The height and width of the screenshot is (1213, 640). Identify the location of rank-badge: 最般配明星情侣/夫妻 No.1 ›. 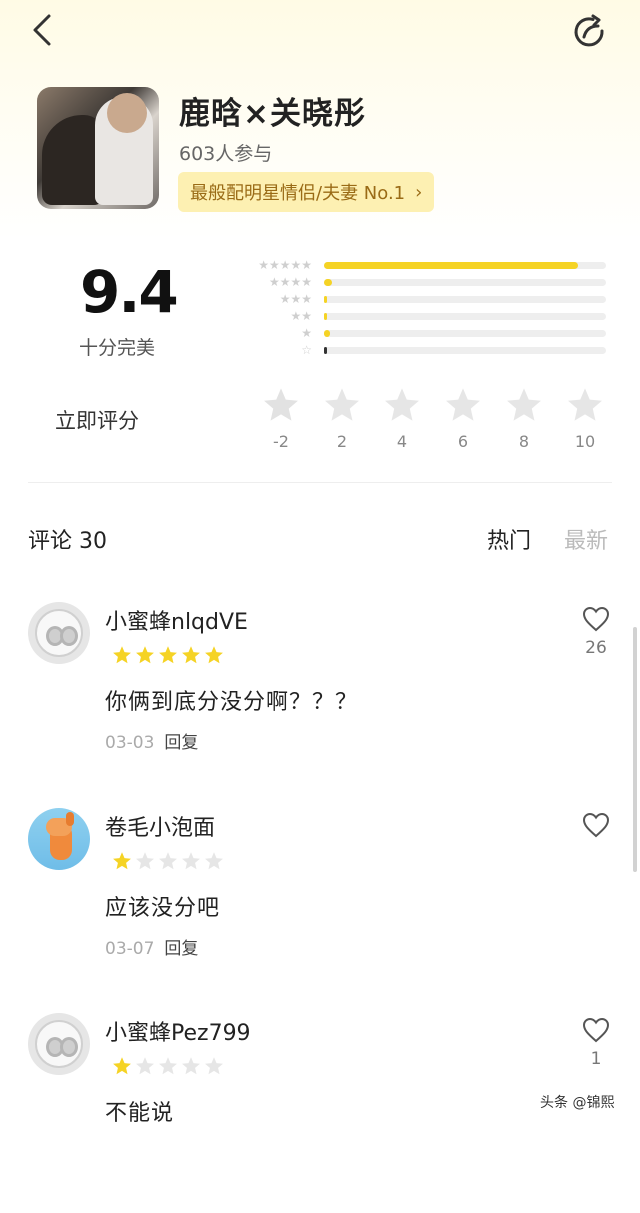
(306, 192).